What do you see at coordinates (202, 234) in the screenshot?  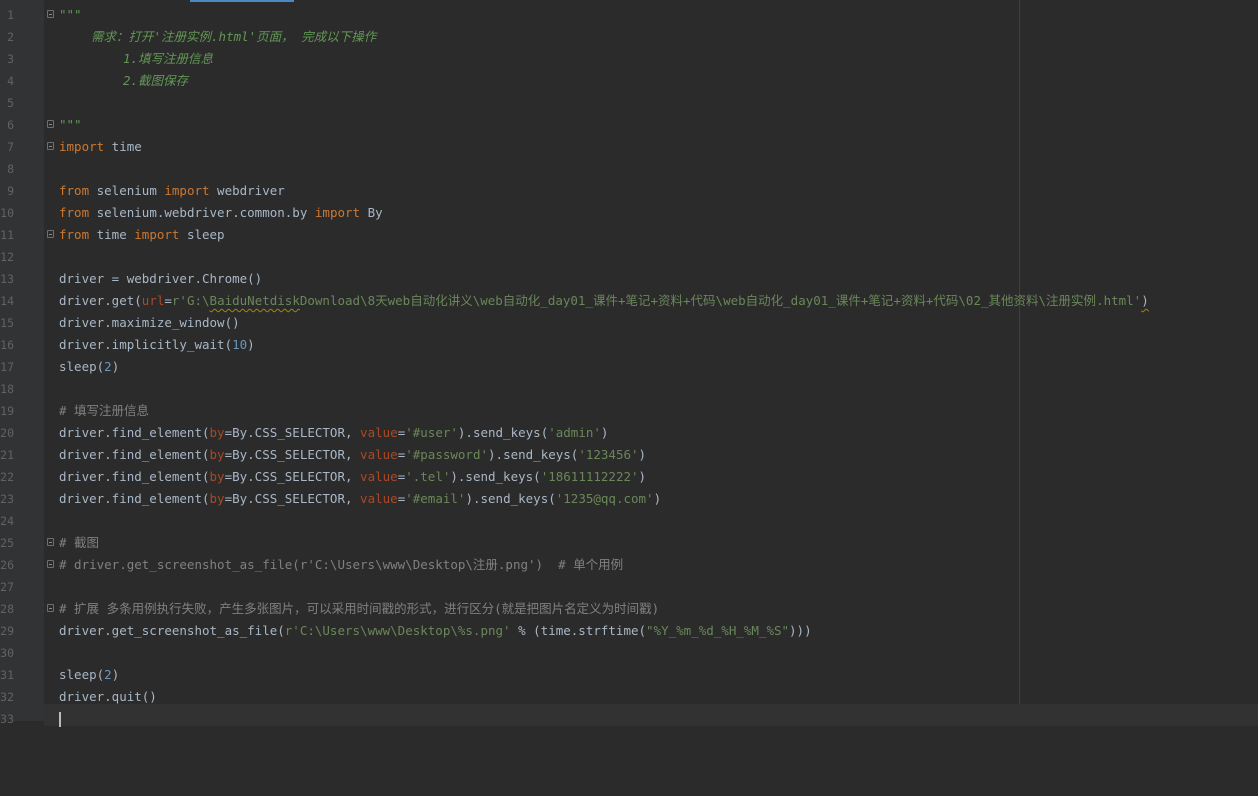 I see `import-name: sleep` at bounding box center [202, 234].